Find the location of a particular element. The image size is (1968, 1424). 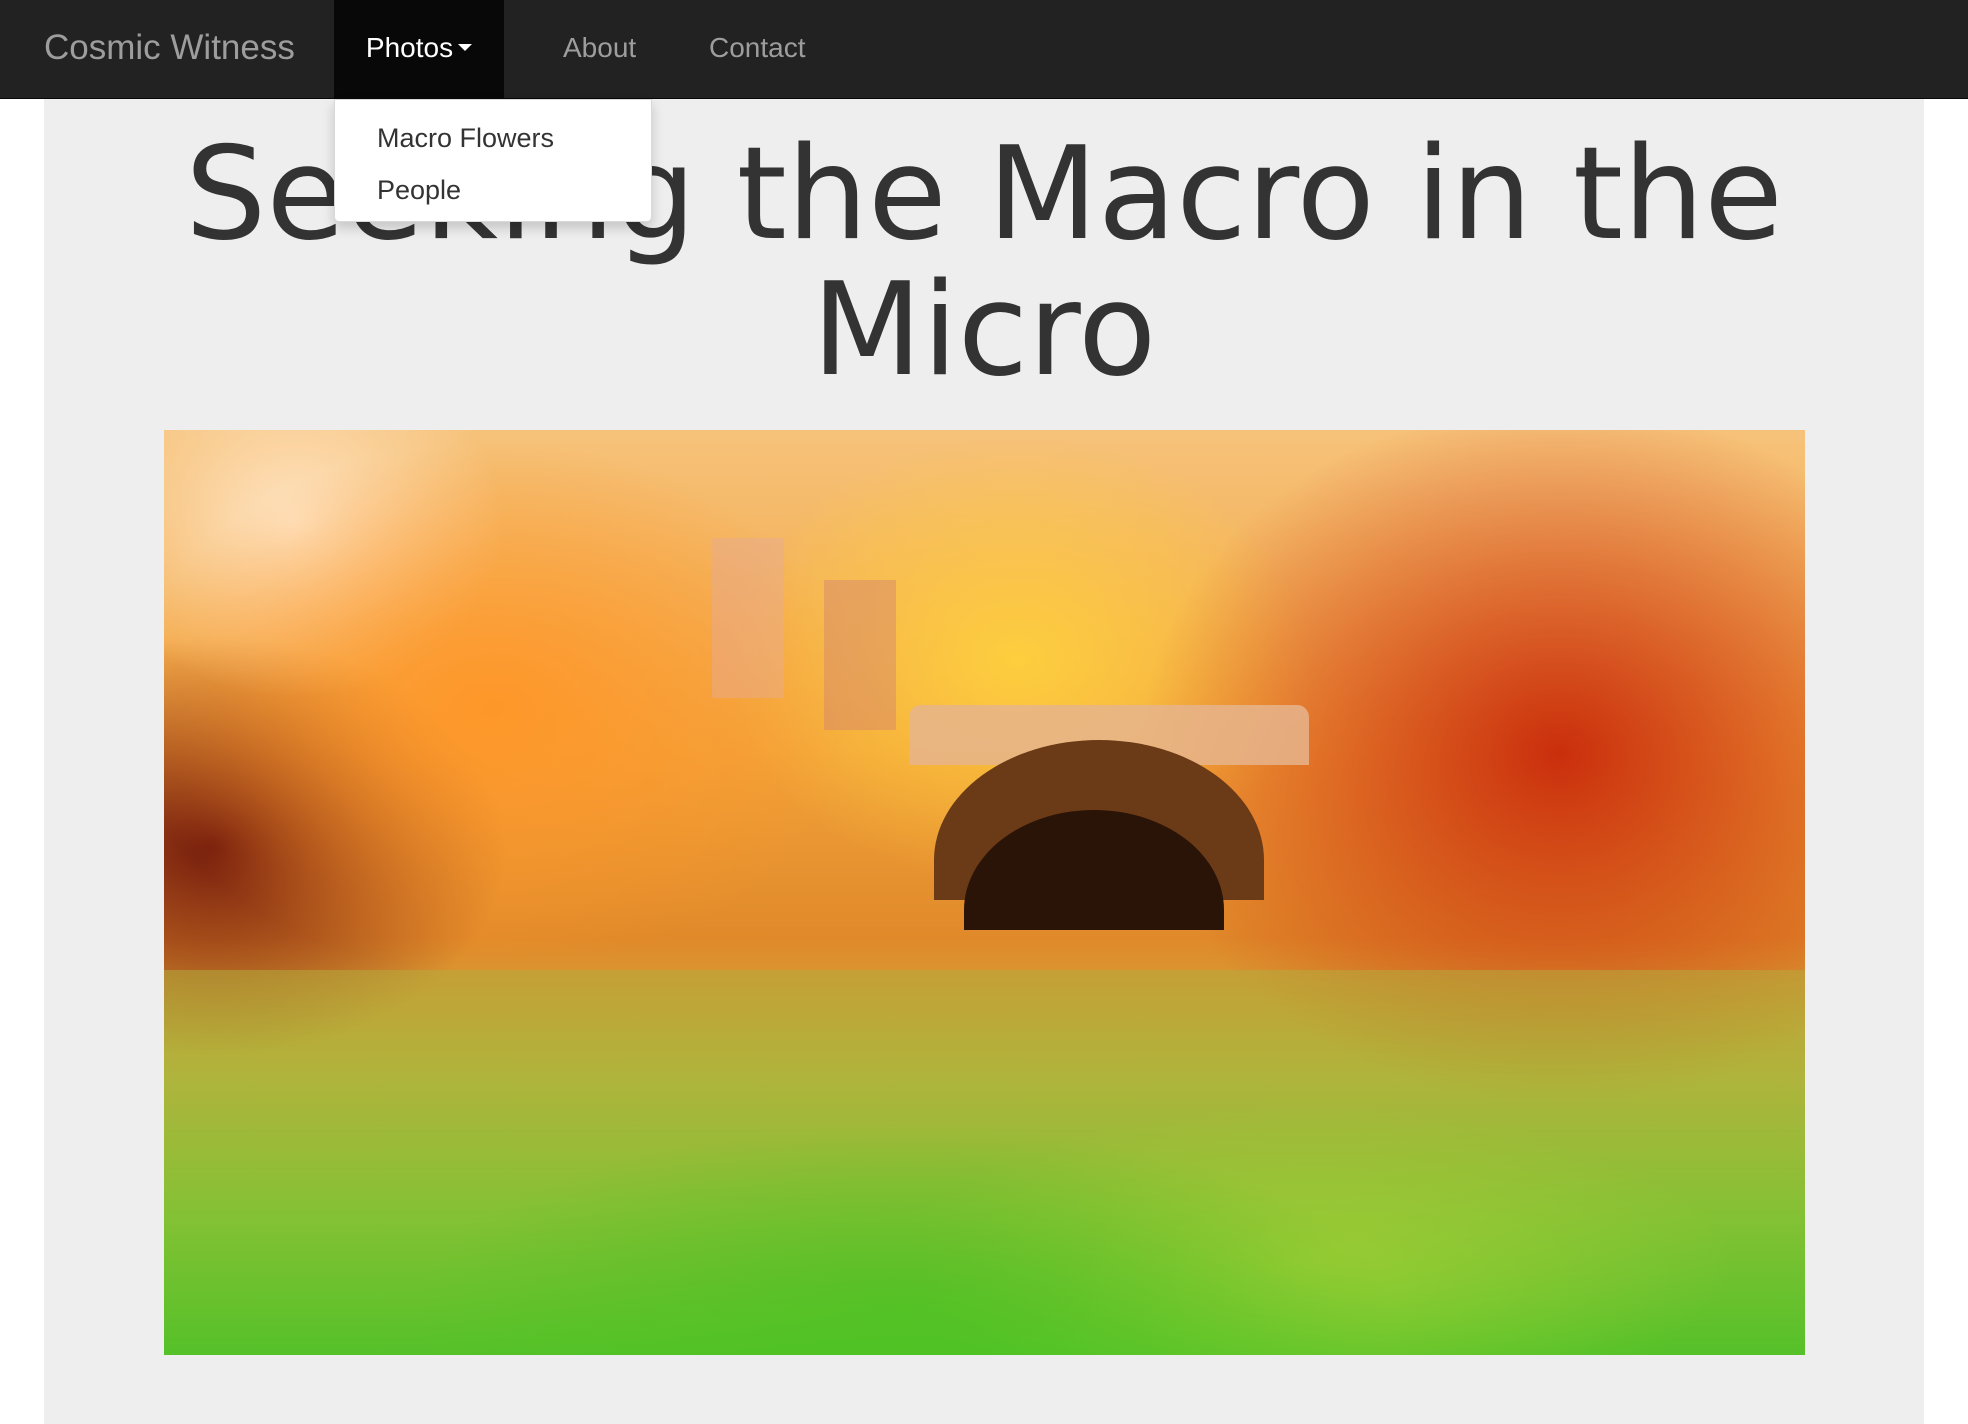

caret-down-icon is located at coordinates (465, 48).